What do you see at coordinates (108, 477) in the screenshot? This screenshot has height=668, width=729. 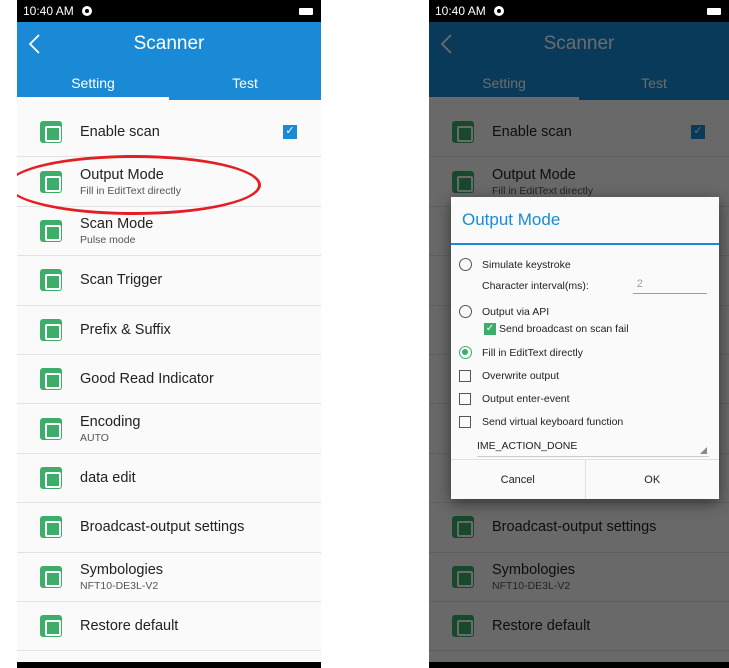 I see `row-label: data edit` at bounding box center [108, 477].